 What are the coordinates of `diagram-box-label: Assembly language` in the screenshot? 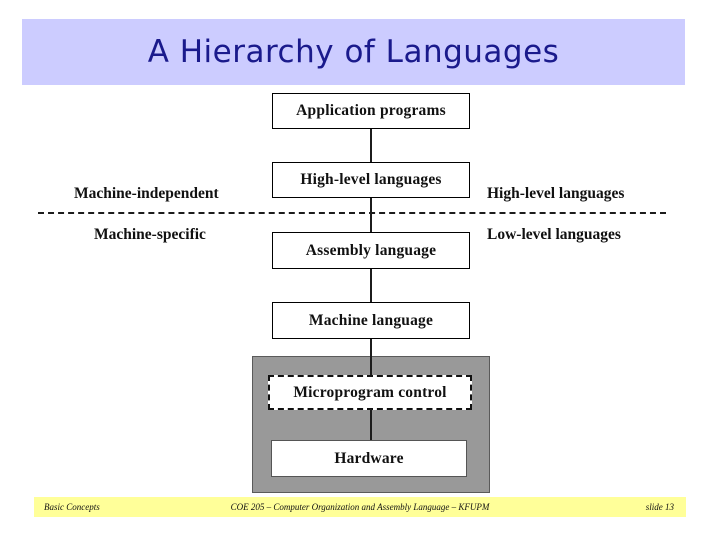 It's located at (371, 250).